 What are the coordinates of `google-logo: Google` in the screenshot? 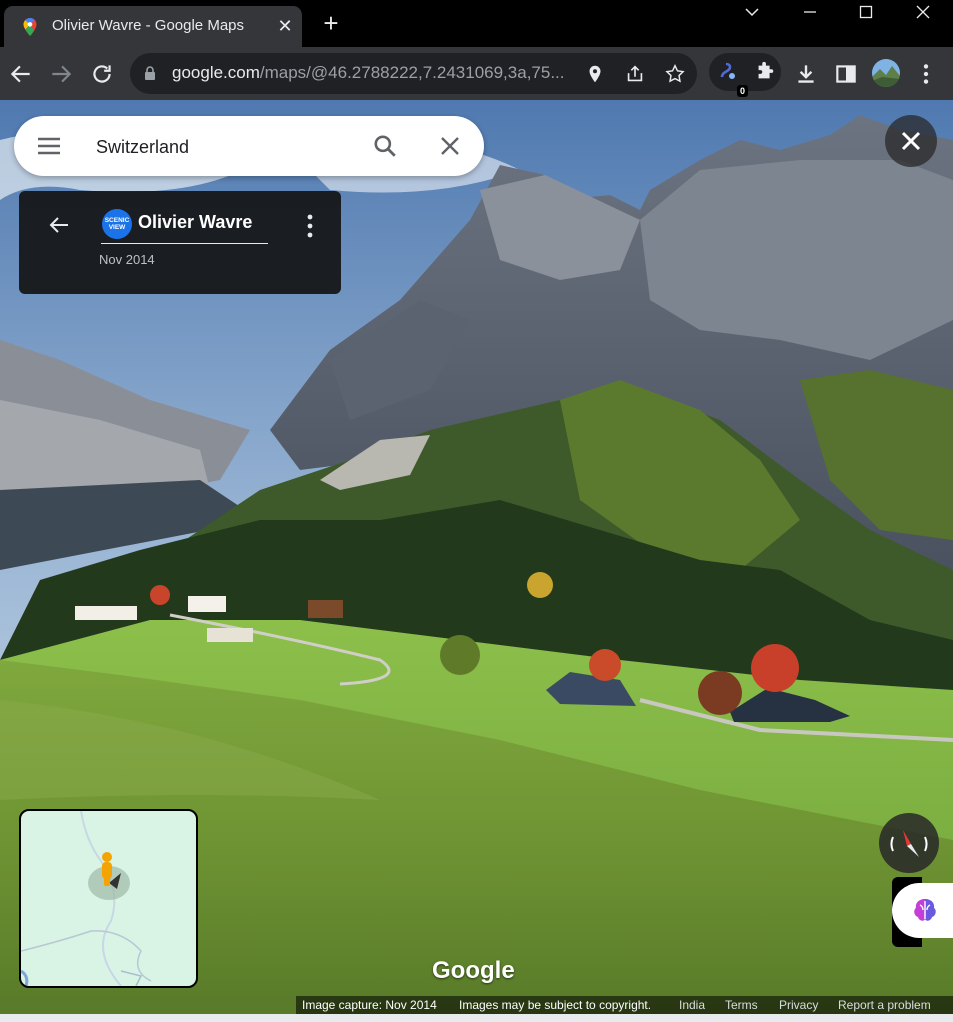 It's located at (473, 970).